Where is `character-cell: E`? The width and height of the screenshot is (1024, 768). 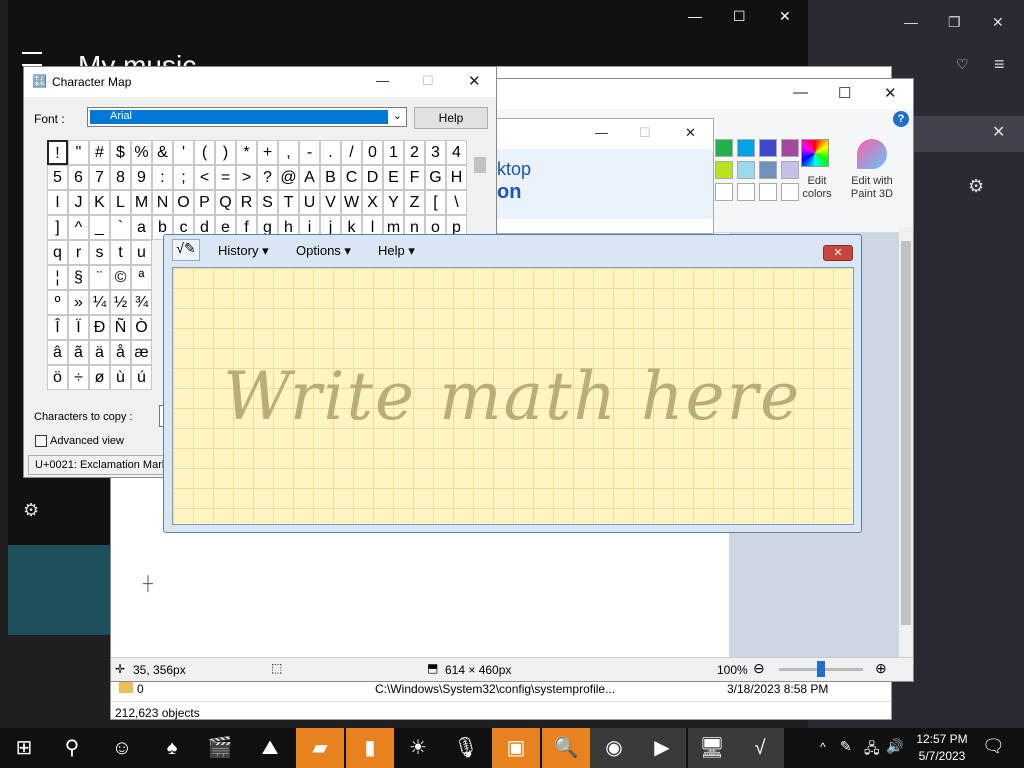
character-cell: E is located at coordinates (393, 177).